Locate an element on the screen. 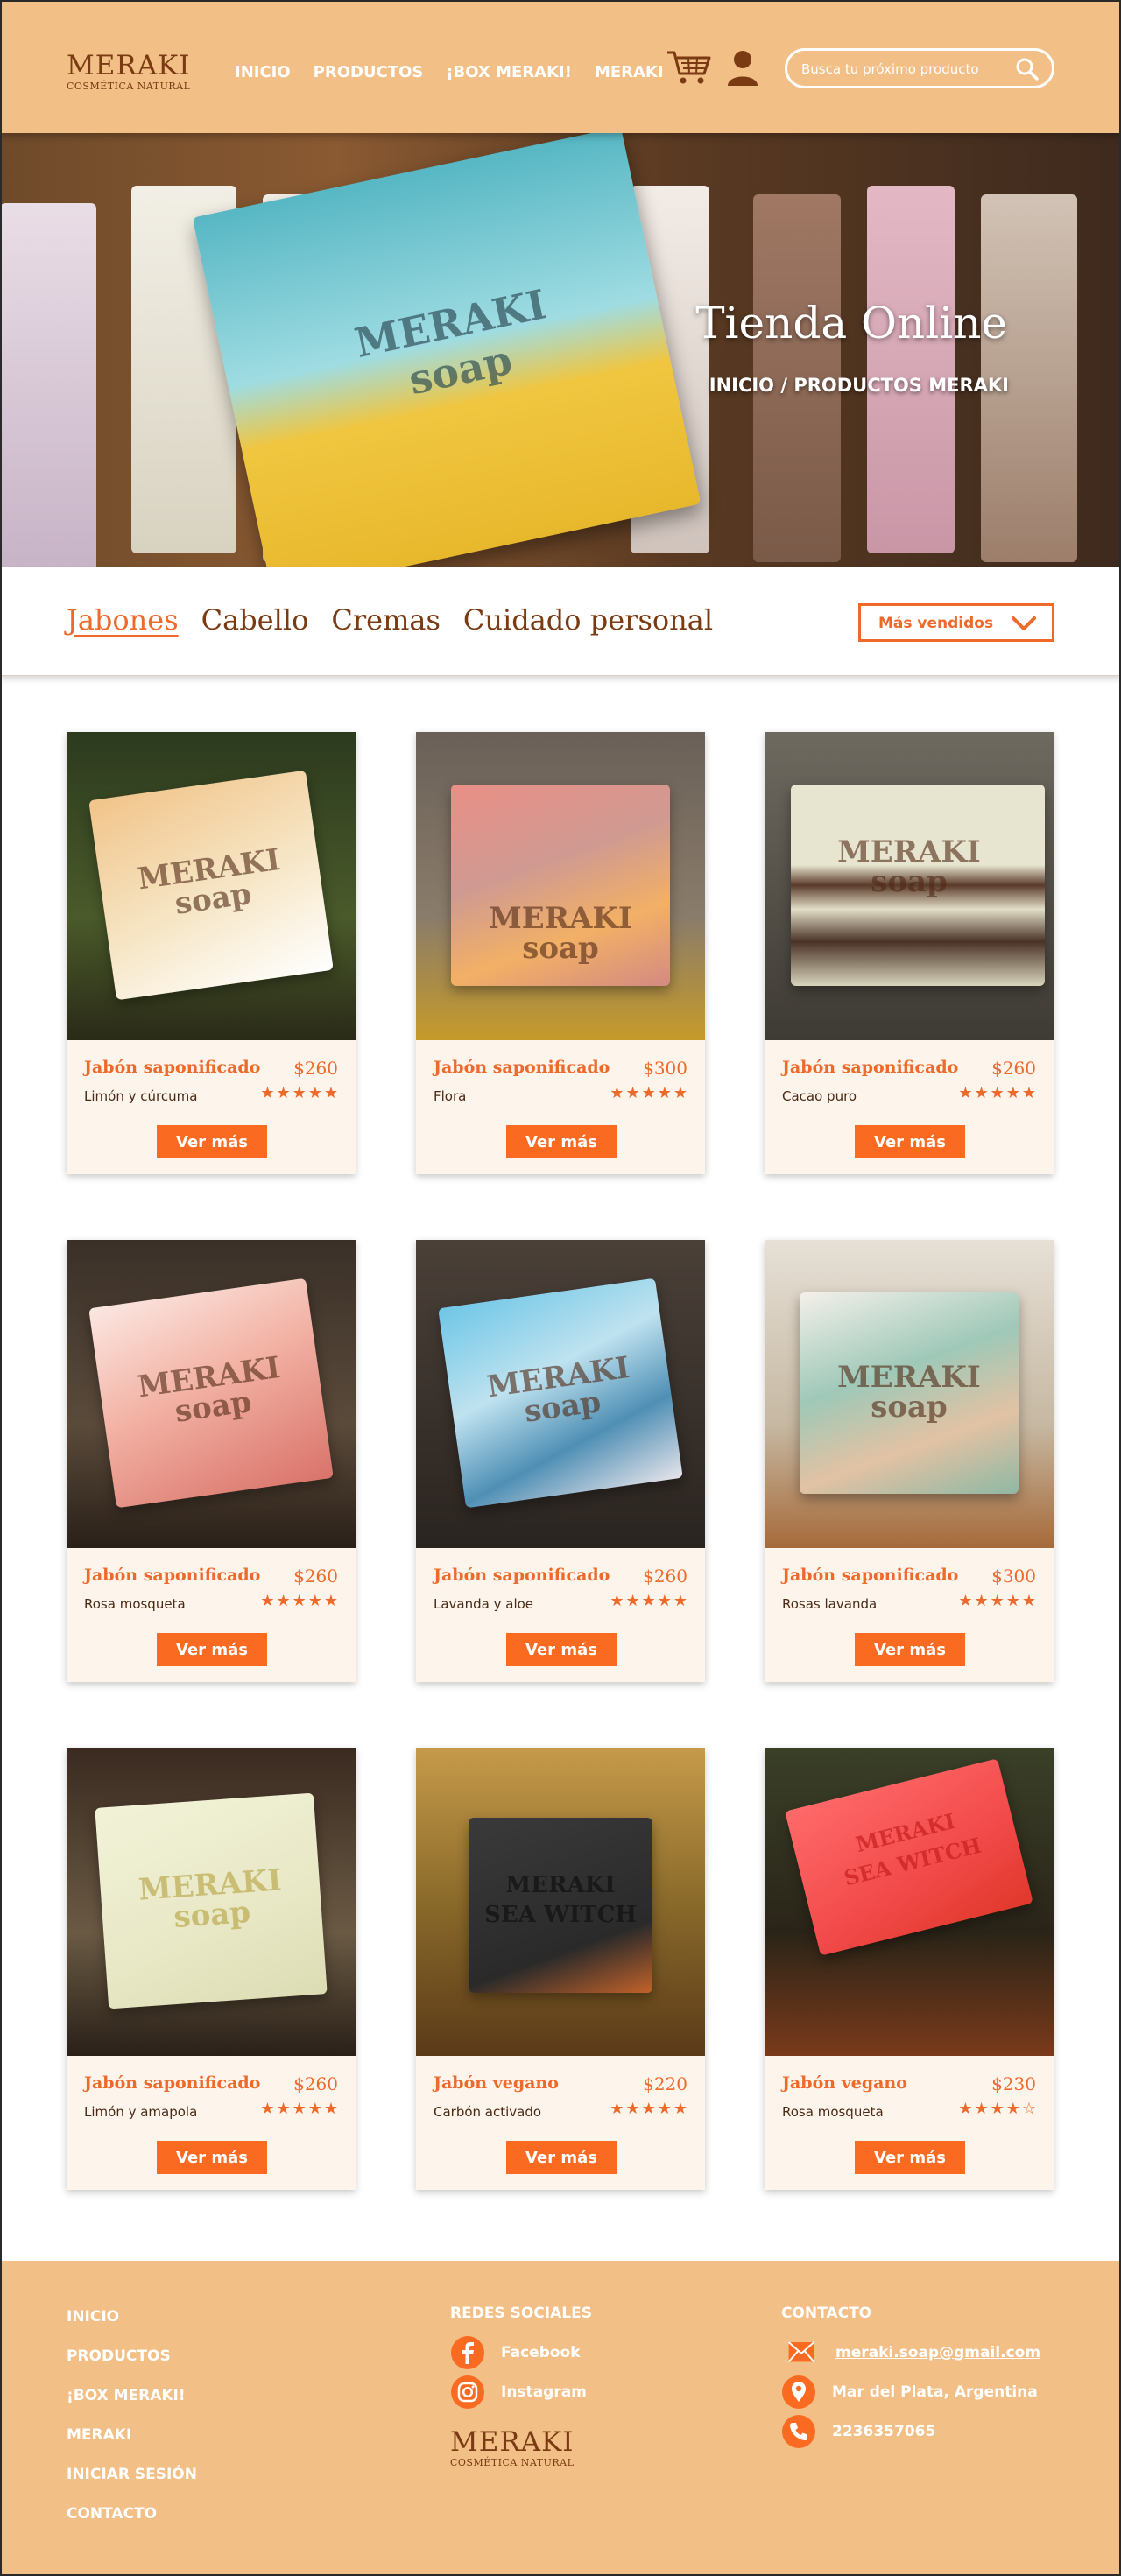  nav-productos: PRODUCTOS is located at coordinates (369, 72).